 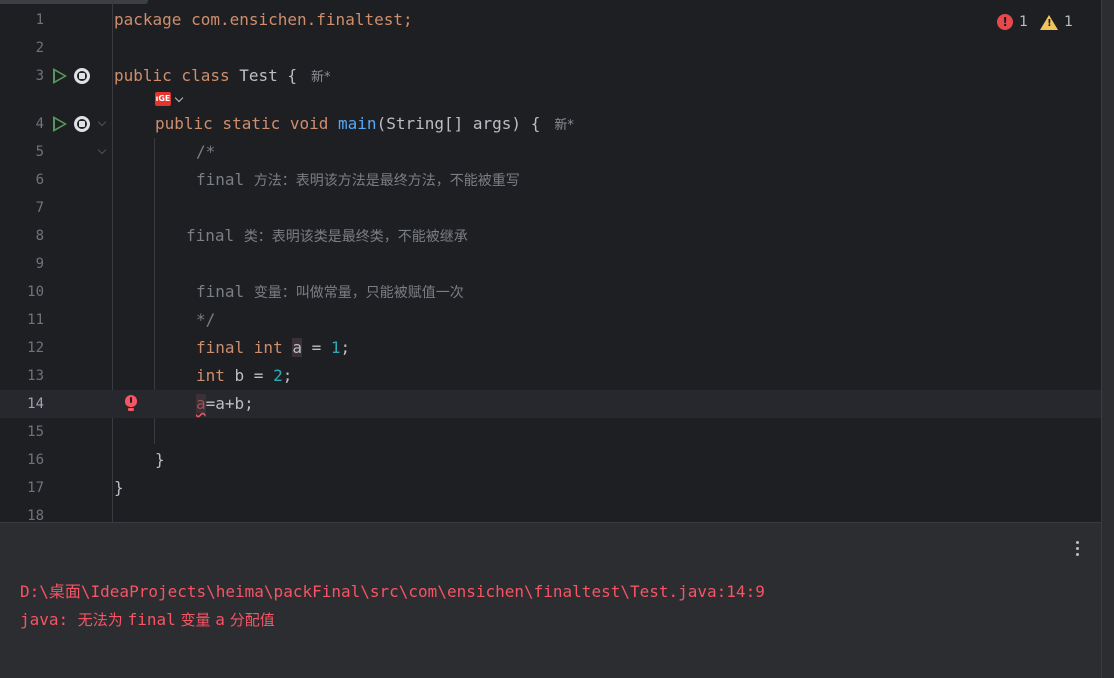 What do you see at coordinates (225, 403) in the screenshot?
I see `code-text: a=a+b;` at bounding box center [225, 403].